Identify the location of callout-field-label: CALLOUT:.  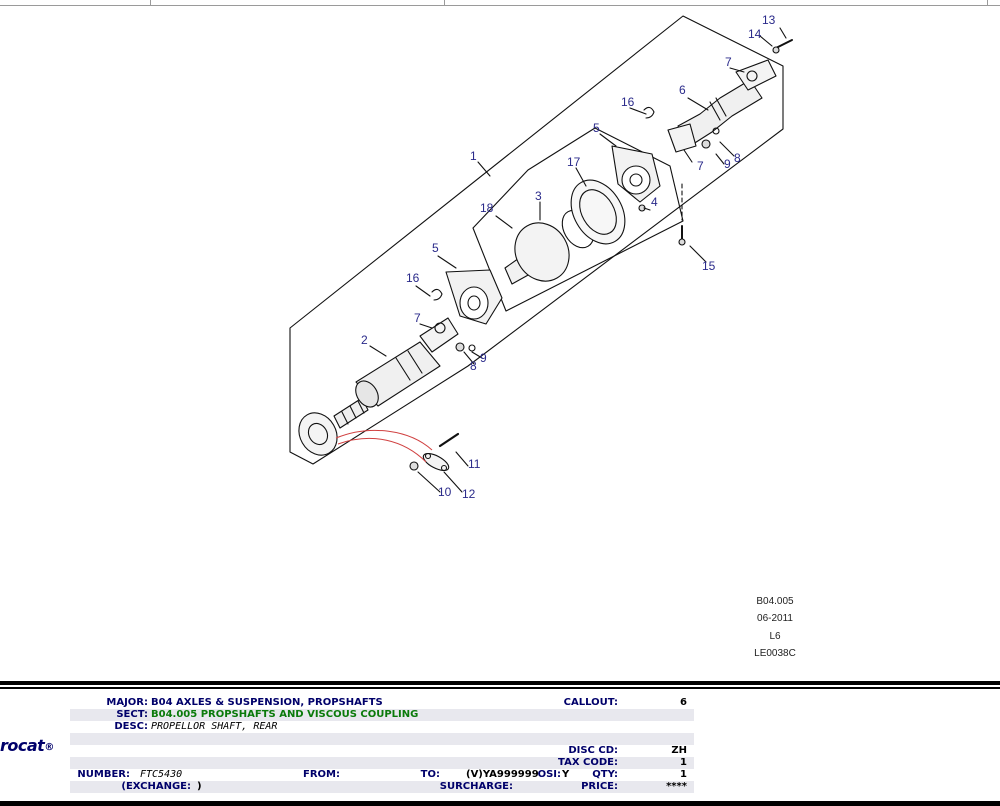
(590, 702).